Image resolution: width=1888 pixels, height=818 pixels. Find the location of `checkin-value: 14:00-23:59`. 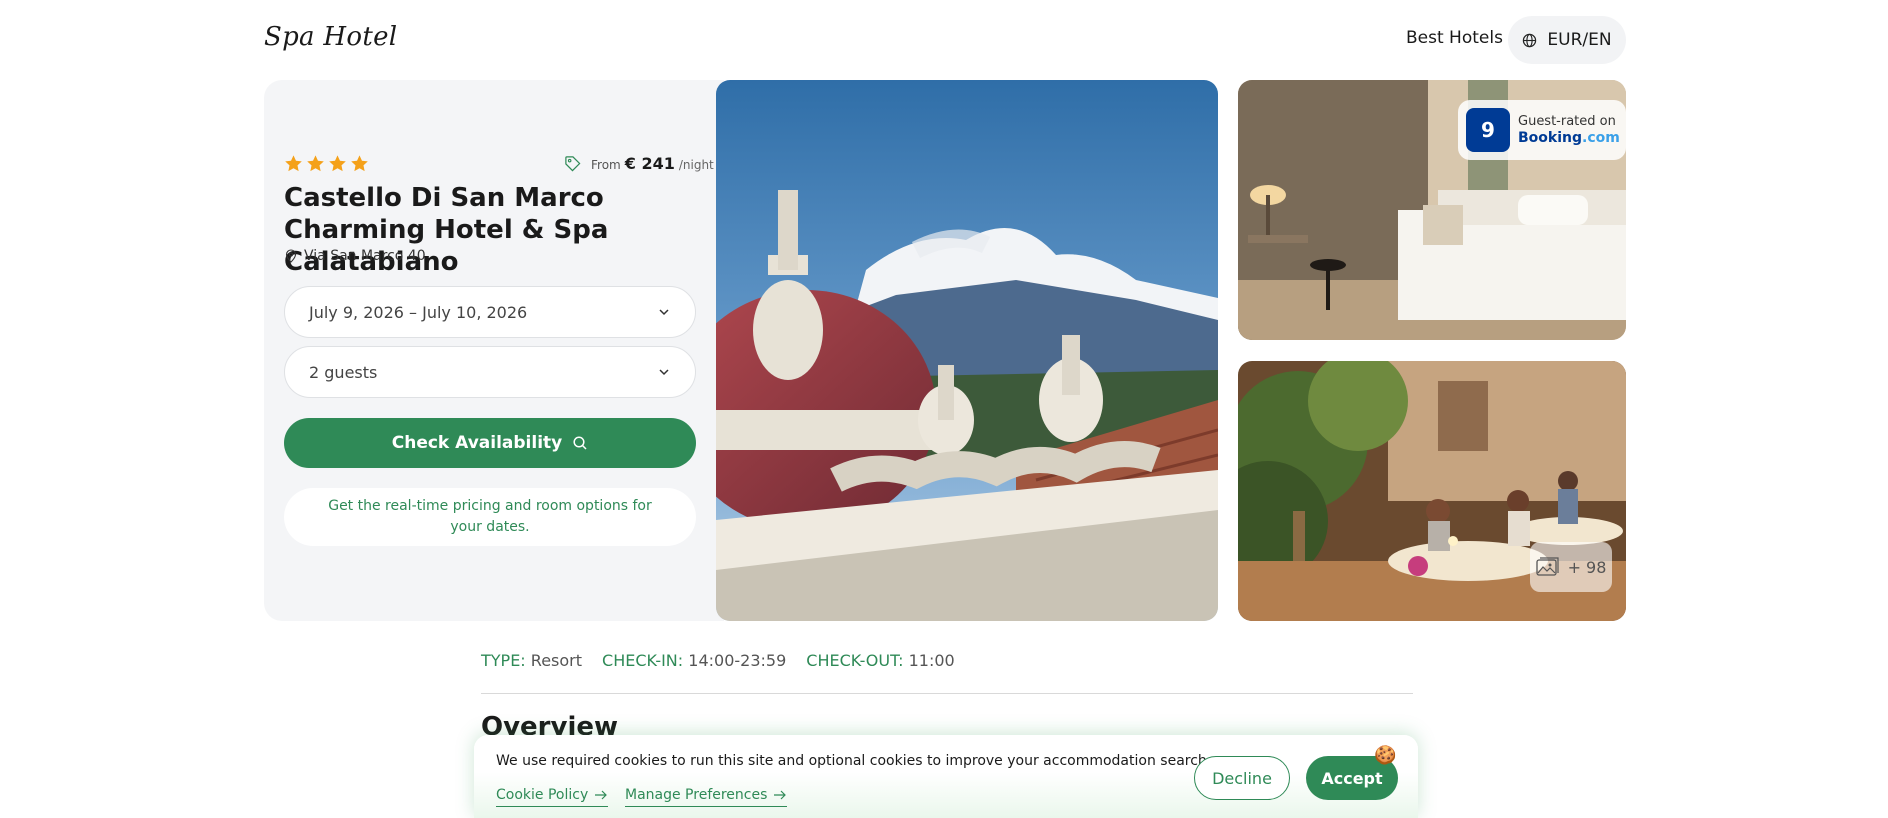

checkin-value: 14:00-23:59 is located at coordinates (737, 660).